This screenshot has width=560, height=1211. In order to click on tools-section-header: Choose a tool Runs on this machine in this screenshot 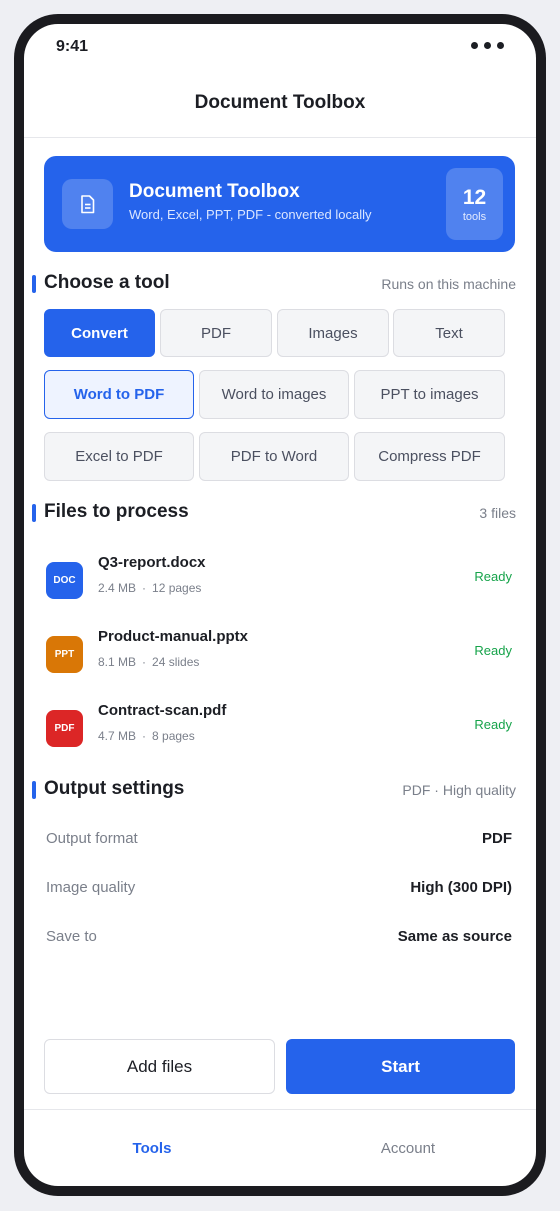, I will do `click(280, 285)`.